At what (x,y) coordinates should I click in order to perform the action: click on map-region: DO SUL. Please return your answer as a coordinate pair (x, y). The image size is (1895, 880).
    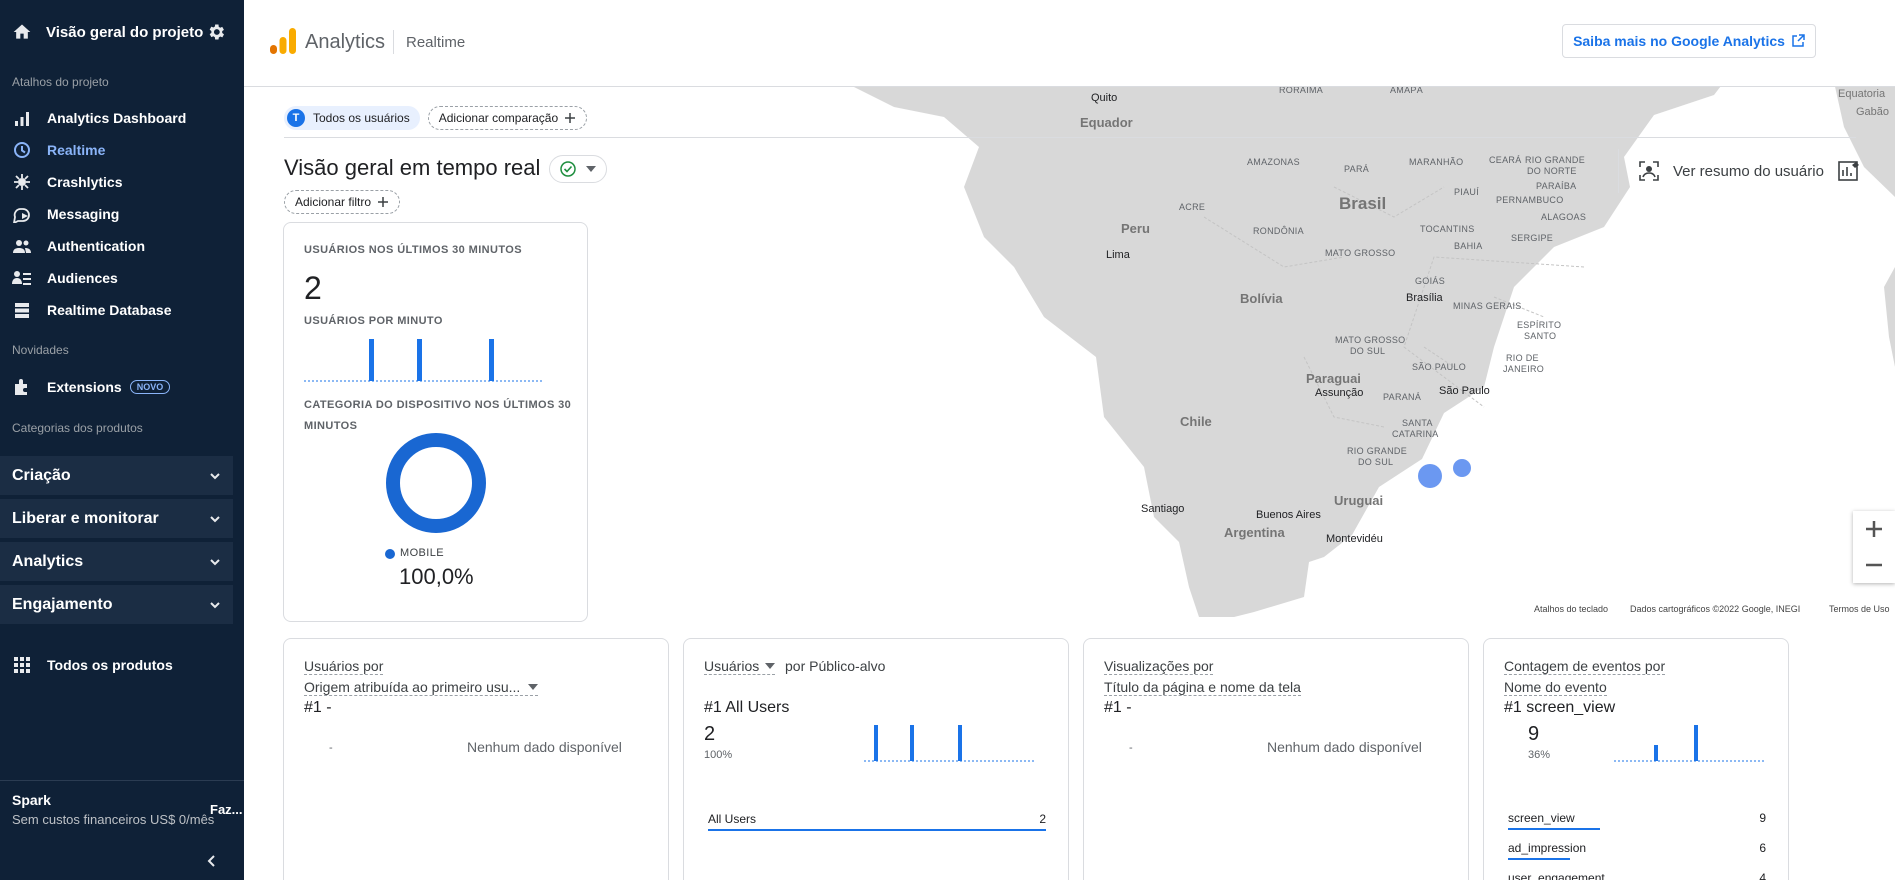
    Looking at the image, I should click on (1368, 351).